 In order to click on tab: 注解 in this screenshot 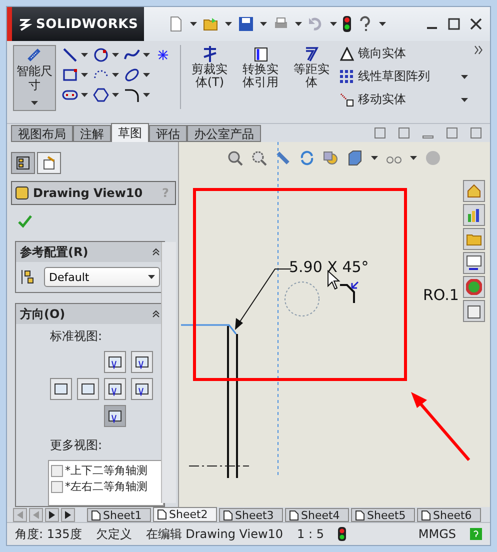, I will do `click(92, 133)`.